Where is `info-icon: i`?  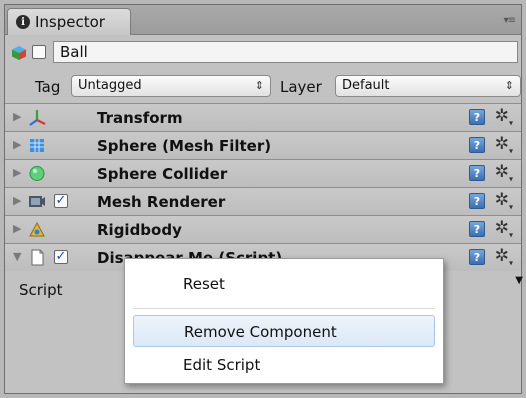 info-icon: i is located at coordinates (23, 22).